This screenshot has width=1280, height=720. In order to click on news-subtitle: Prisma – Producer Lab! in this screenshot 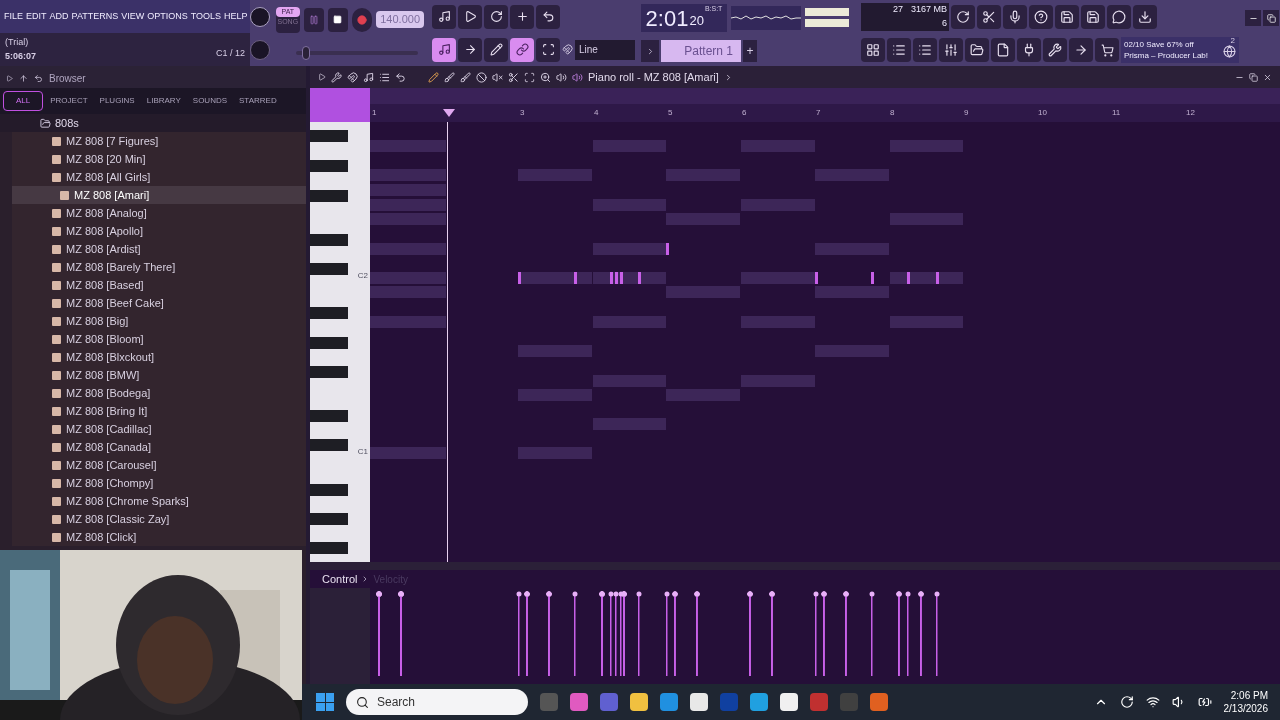, I will do `click(1166, 55)`.